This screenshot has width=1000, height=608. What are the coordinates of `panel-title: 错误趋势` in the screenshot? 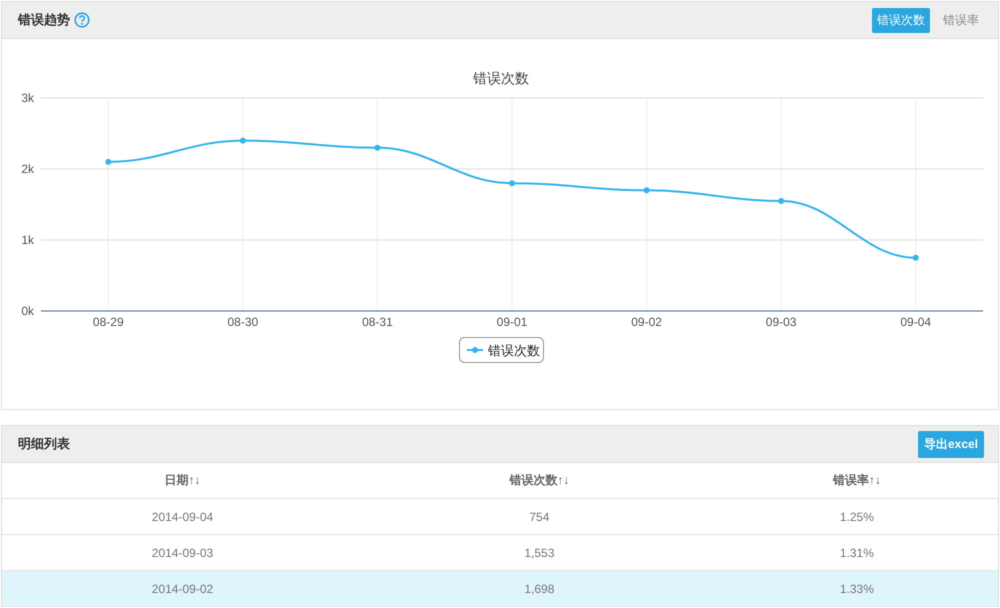 It's located at (44, 20).